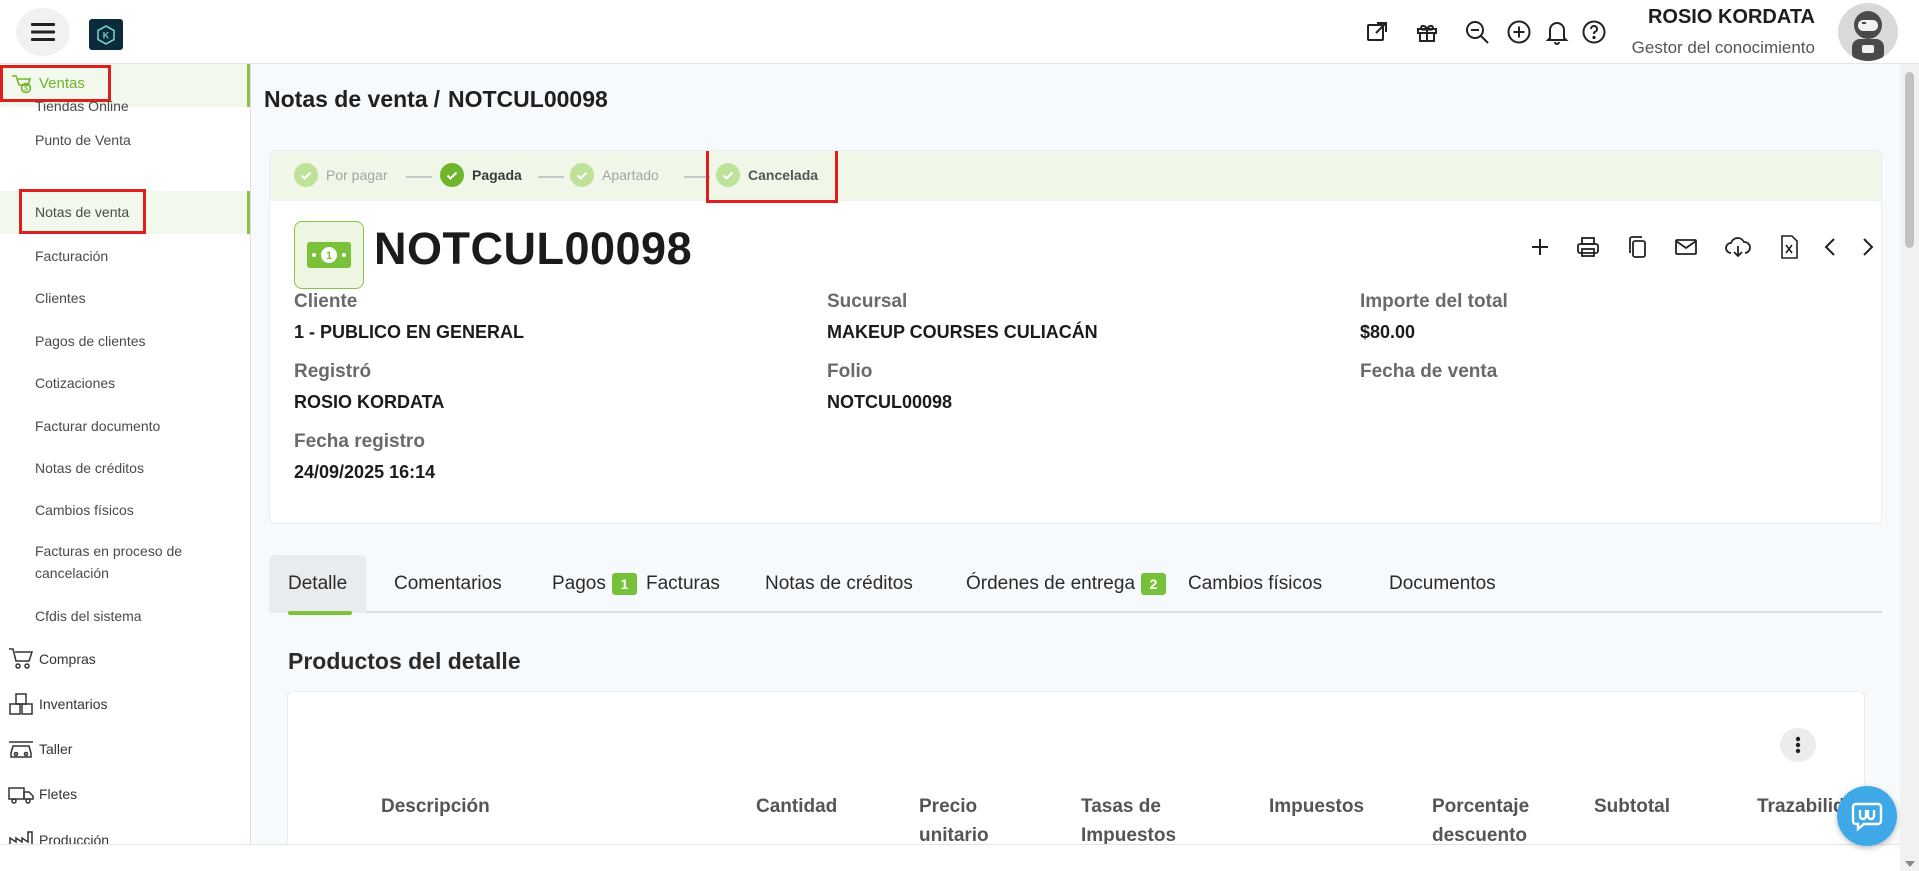 This screenshot has height=871, width=1919. What do you see at coordinates (1588, 247) in the screenshot?
I see `print-button` at bounding box center [1588, 247].